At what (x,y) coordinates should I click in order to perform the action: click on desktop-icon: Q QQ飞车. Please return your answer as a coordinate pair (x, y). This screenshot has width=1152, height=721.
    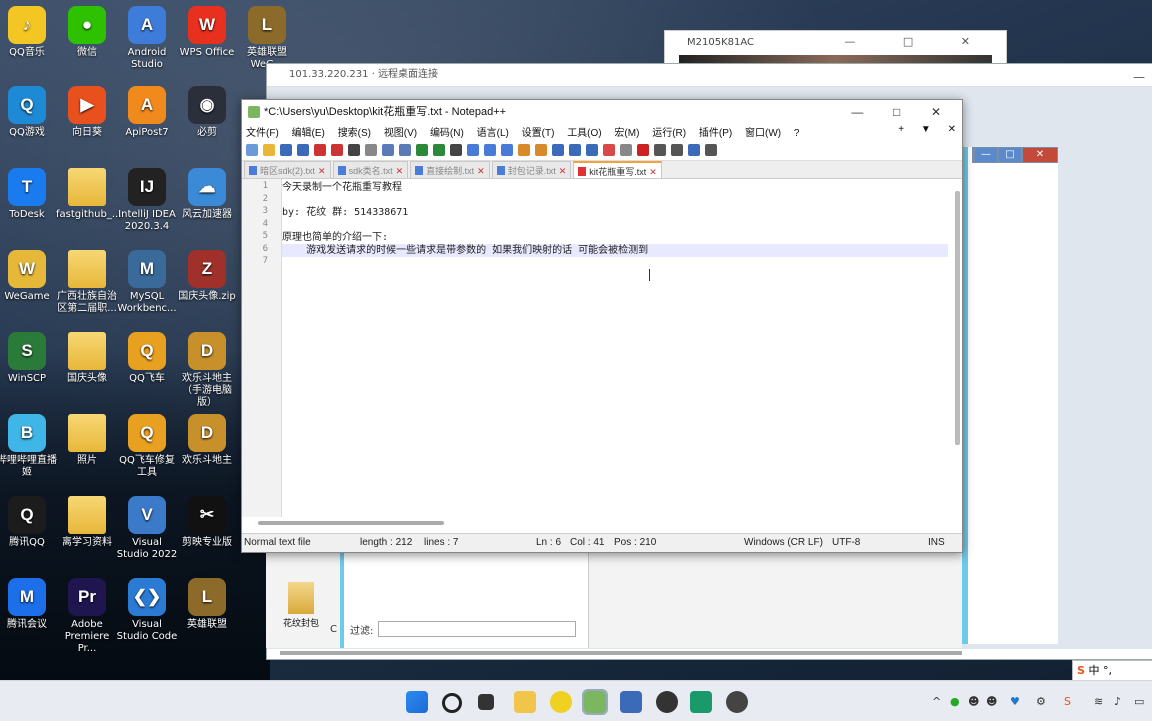
    Looking at the image, I should click on (147, 358).